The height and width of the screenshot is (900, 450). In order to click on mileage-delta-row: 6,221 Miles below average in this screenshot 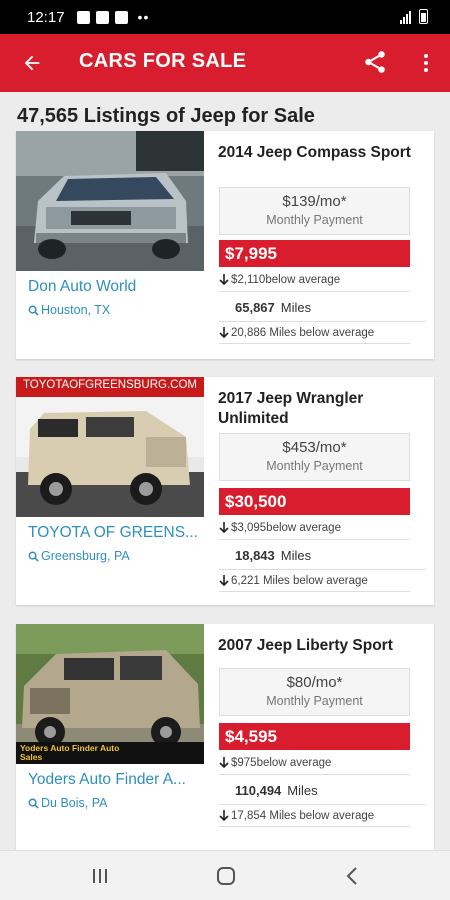, I will do `click(314, 581)`.